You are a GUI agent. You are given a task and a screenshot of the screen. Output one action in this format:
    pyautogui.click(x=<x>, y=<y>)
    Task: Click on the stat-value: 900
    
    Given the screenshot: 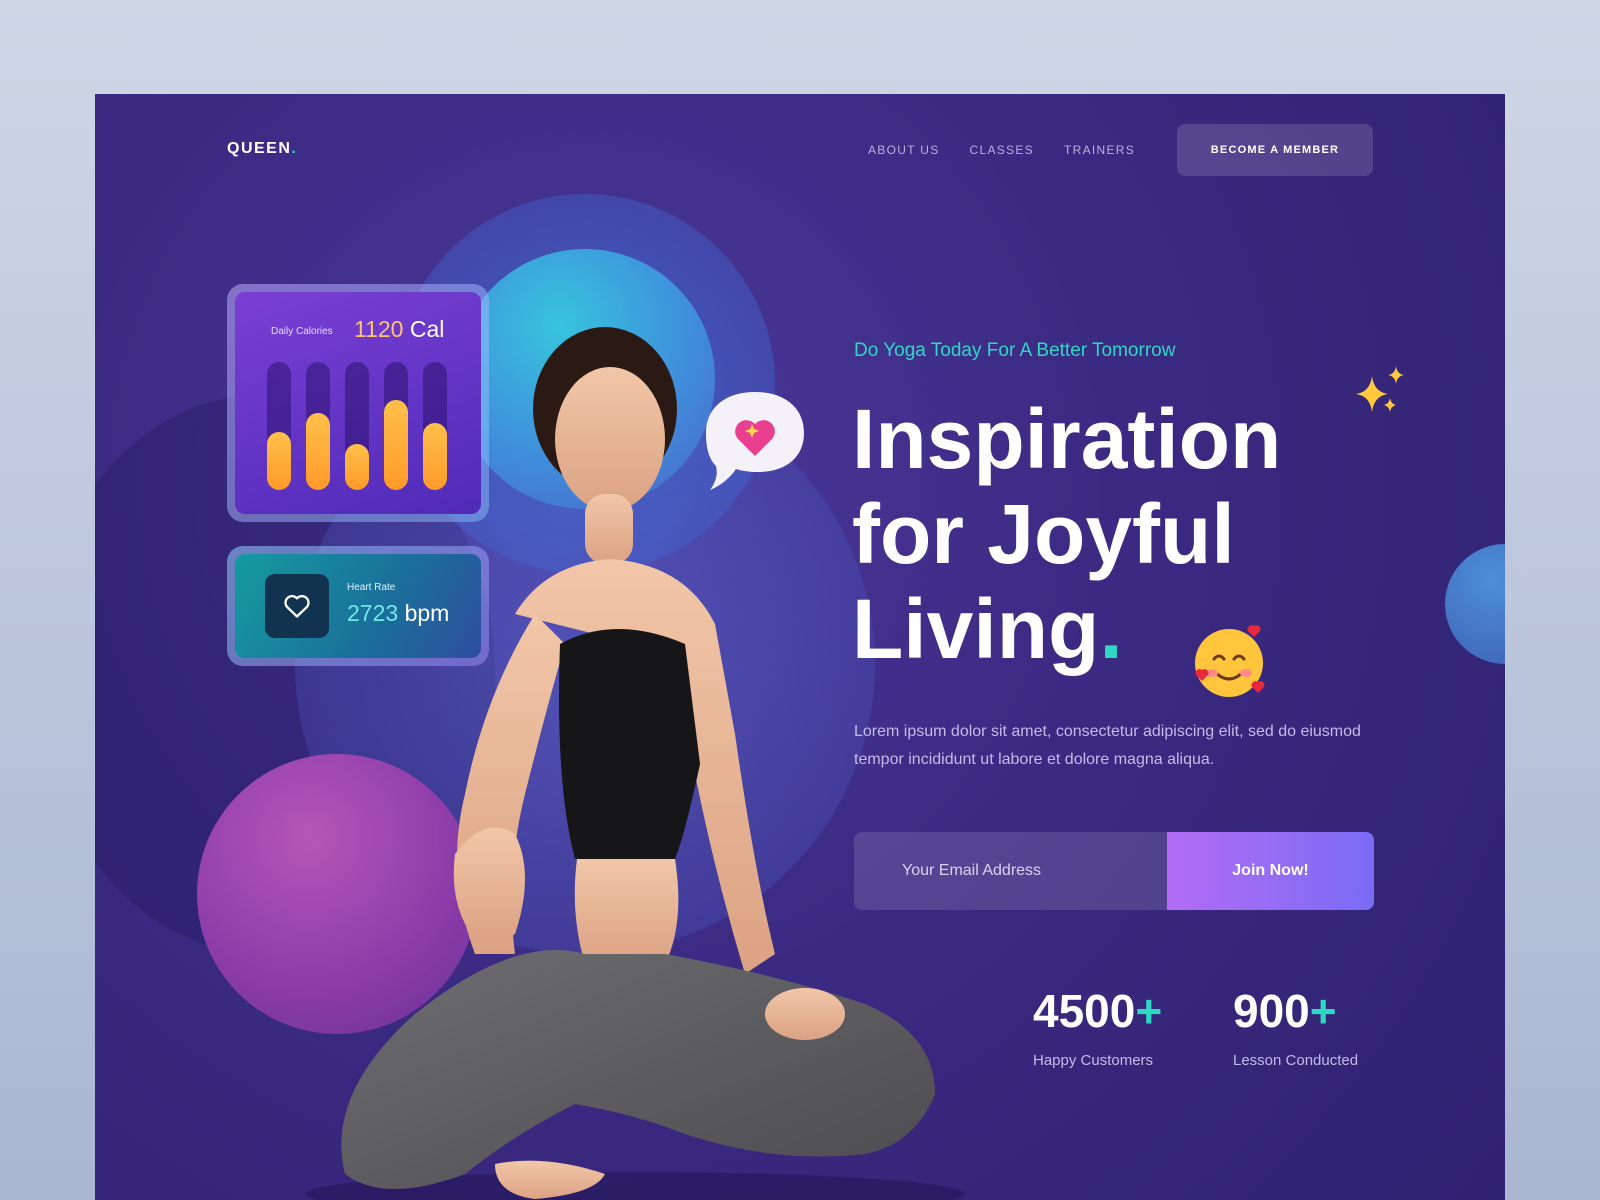 What is the action you would take?
    pyautogui.click(x=1271, y=1011)
    